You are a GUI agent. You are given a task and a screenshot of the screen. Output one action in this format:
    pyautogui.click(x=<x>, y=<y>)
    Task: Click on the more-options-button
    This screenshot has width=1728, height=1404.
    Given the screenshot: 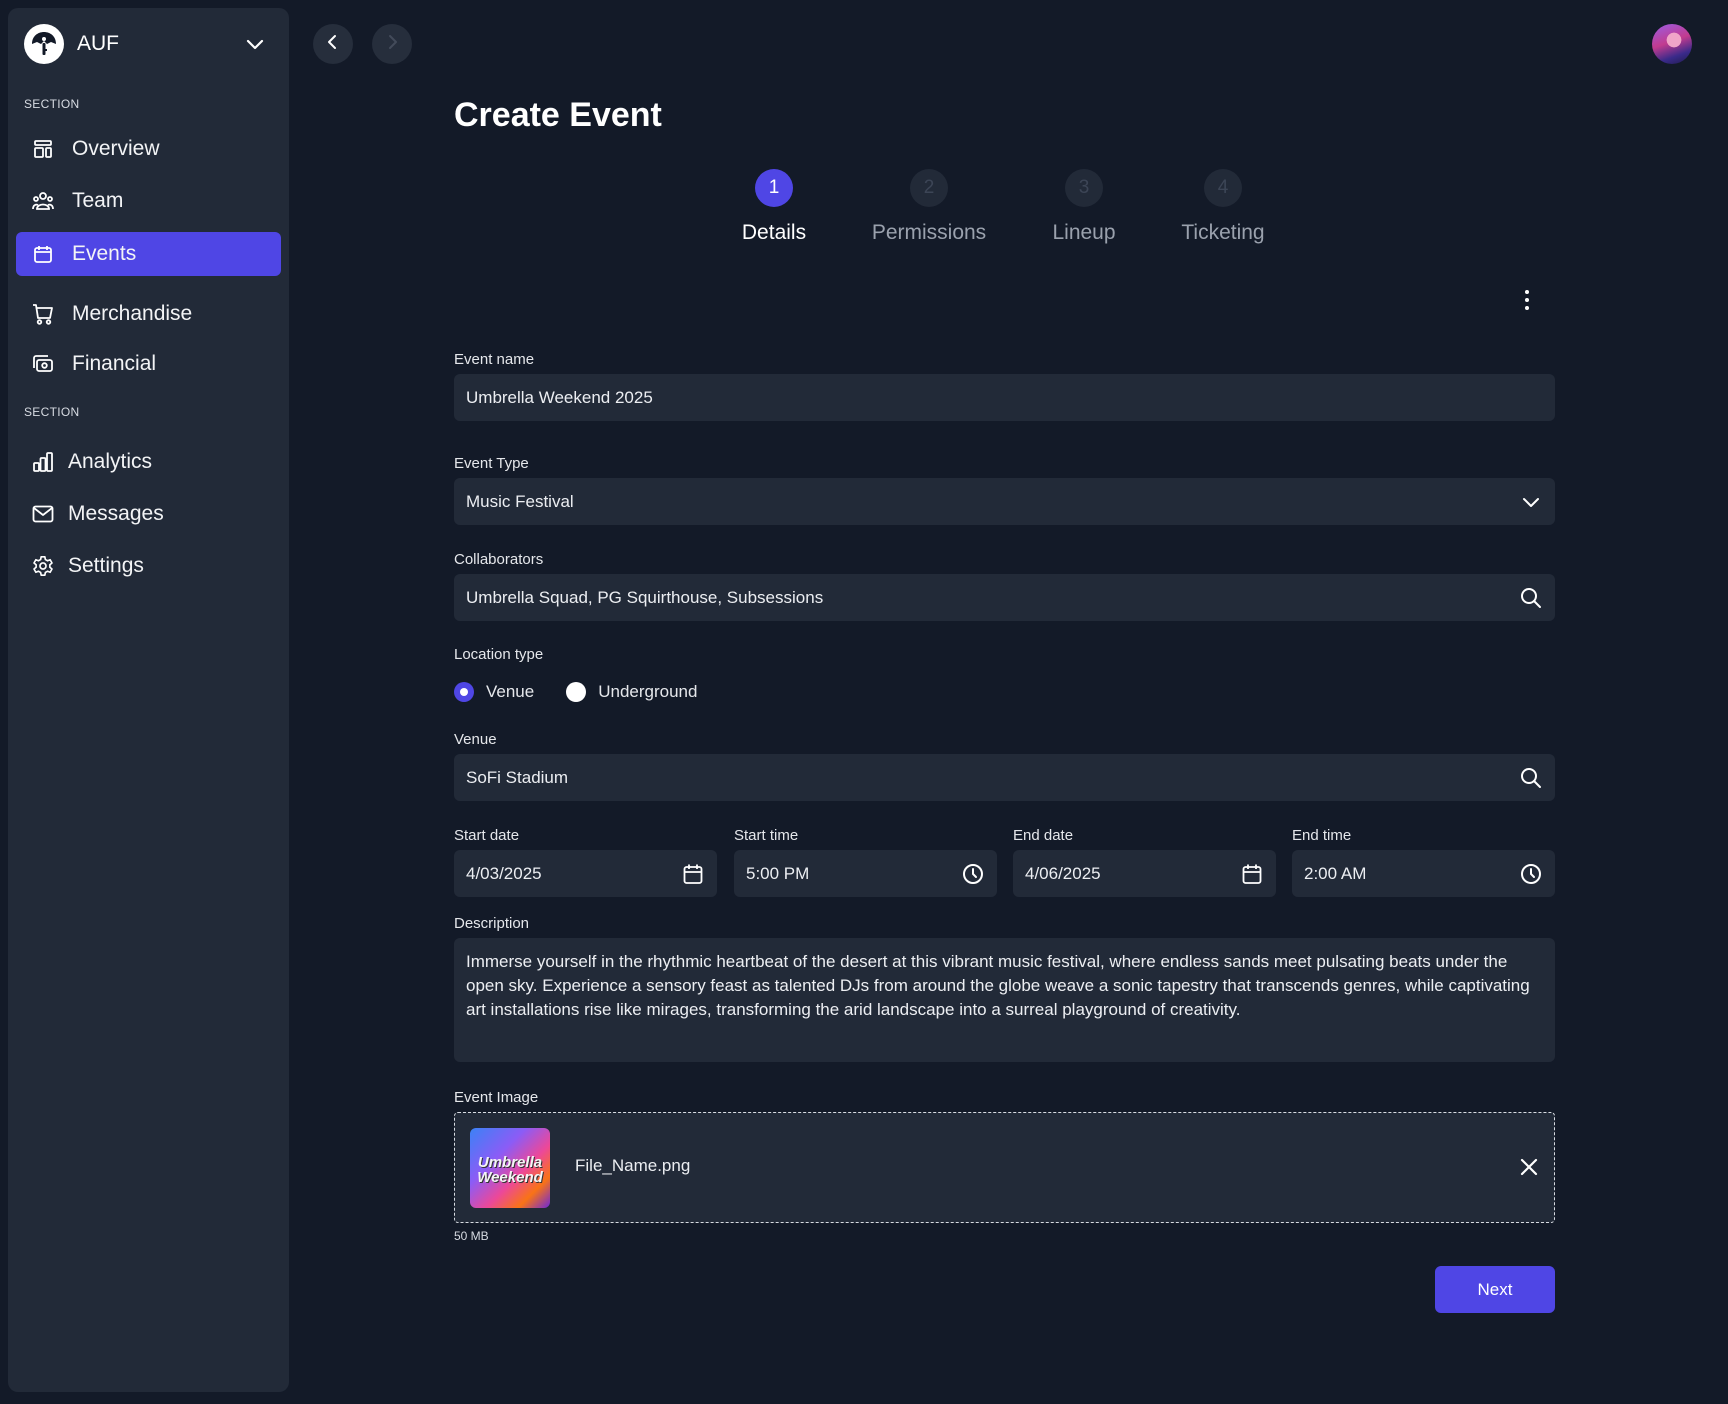 What is the action you would take?
    pyautogui.click(x=1527, y=300)
    